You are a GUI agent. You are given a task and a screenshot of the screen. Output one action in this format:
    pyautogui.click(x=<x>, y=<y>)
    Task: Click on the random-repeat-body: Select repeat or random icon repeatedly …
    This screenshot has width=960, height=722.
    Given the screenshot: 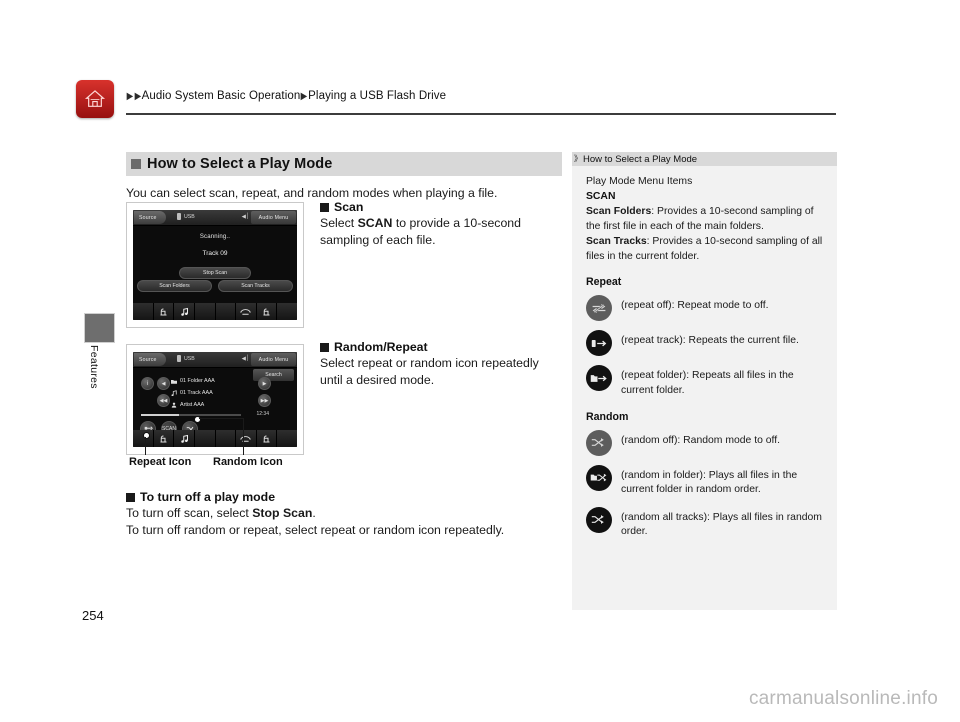 What is the action you would take?
    pyautogui.click(x=429, y=371)
    